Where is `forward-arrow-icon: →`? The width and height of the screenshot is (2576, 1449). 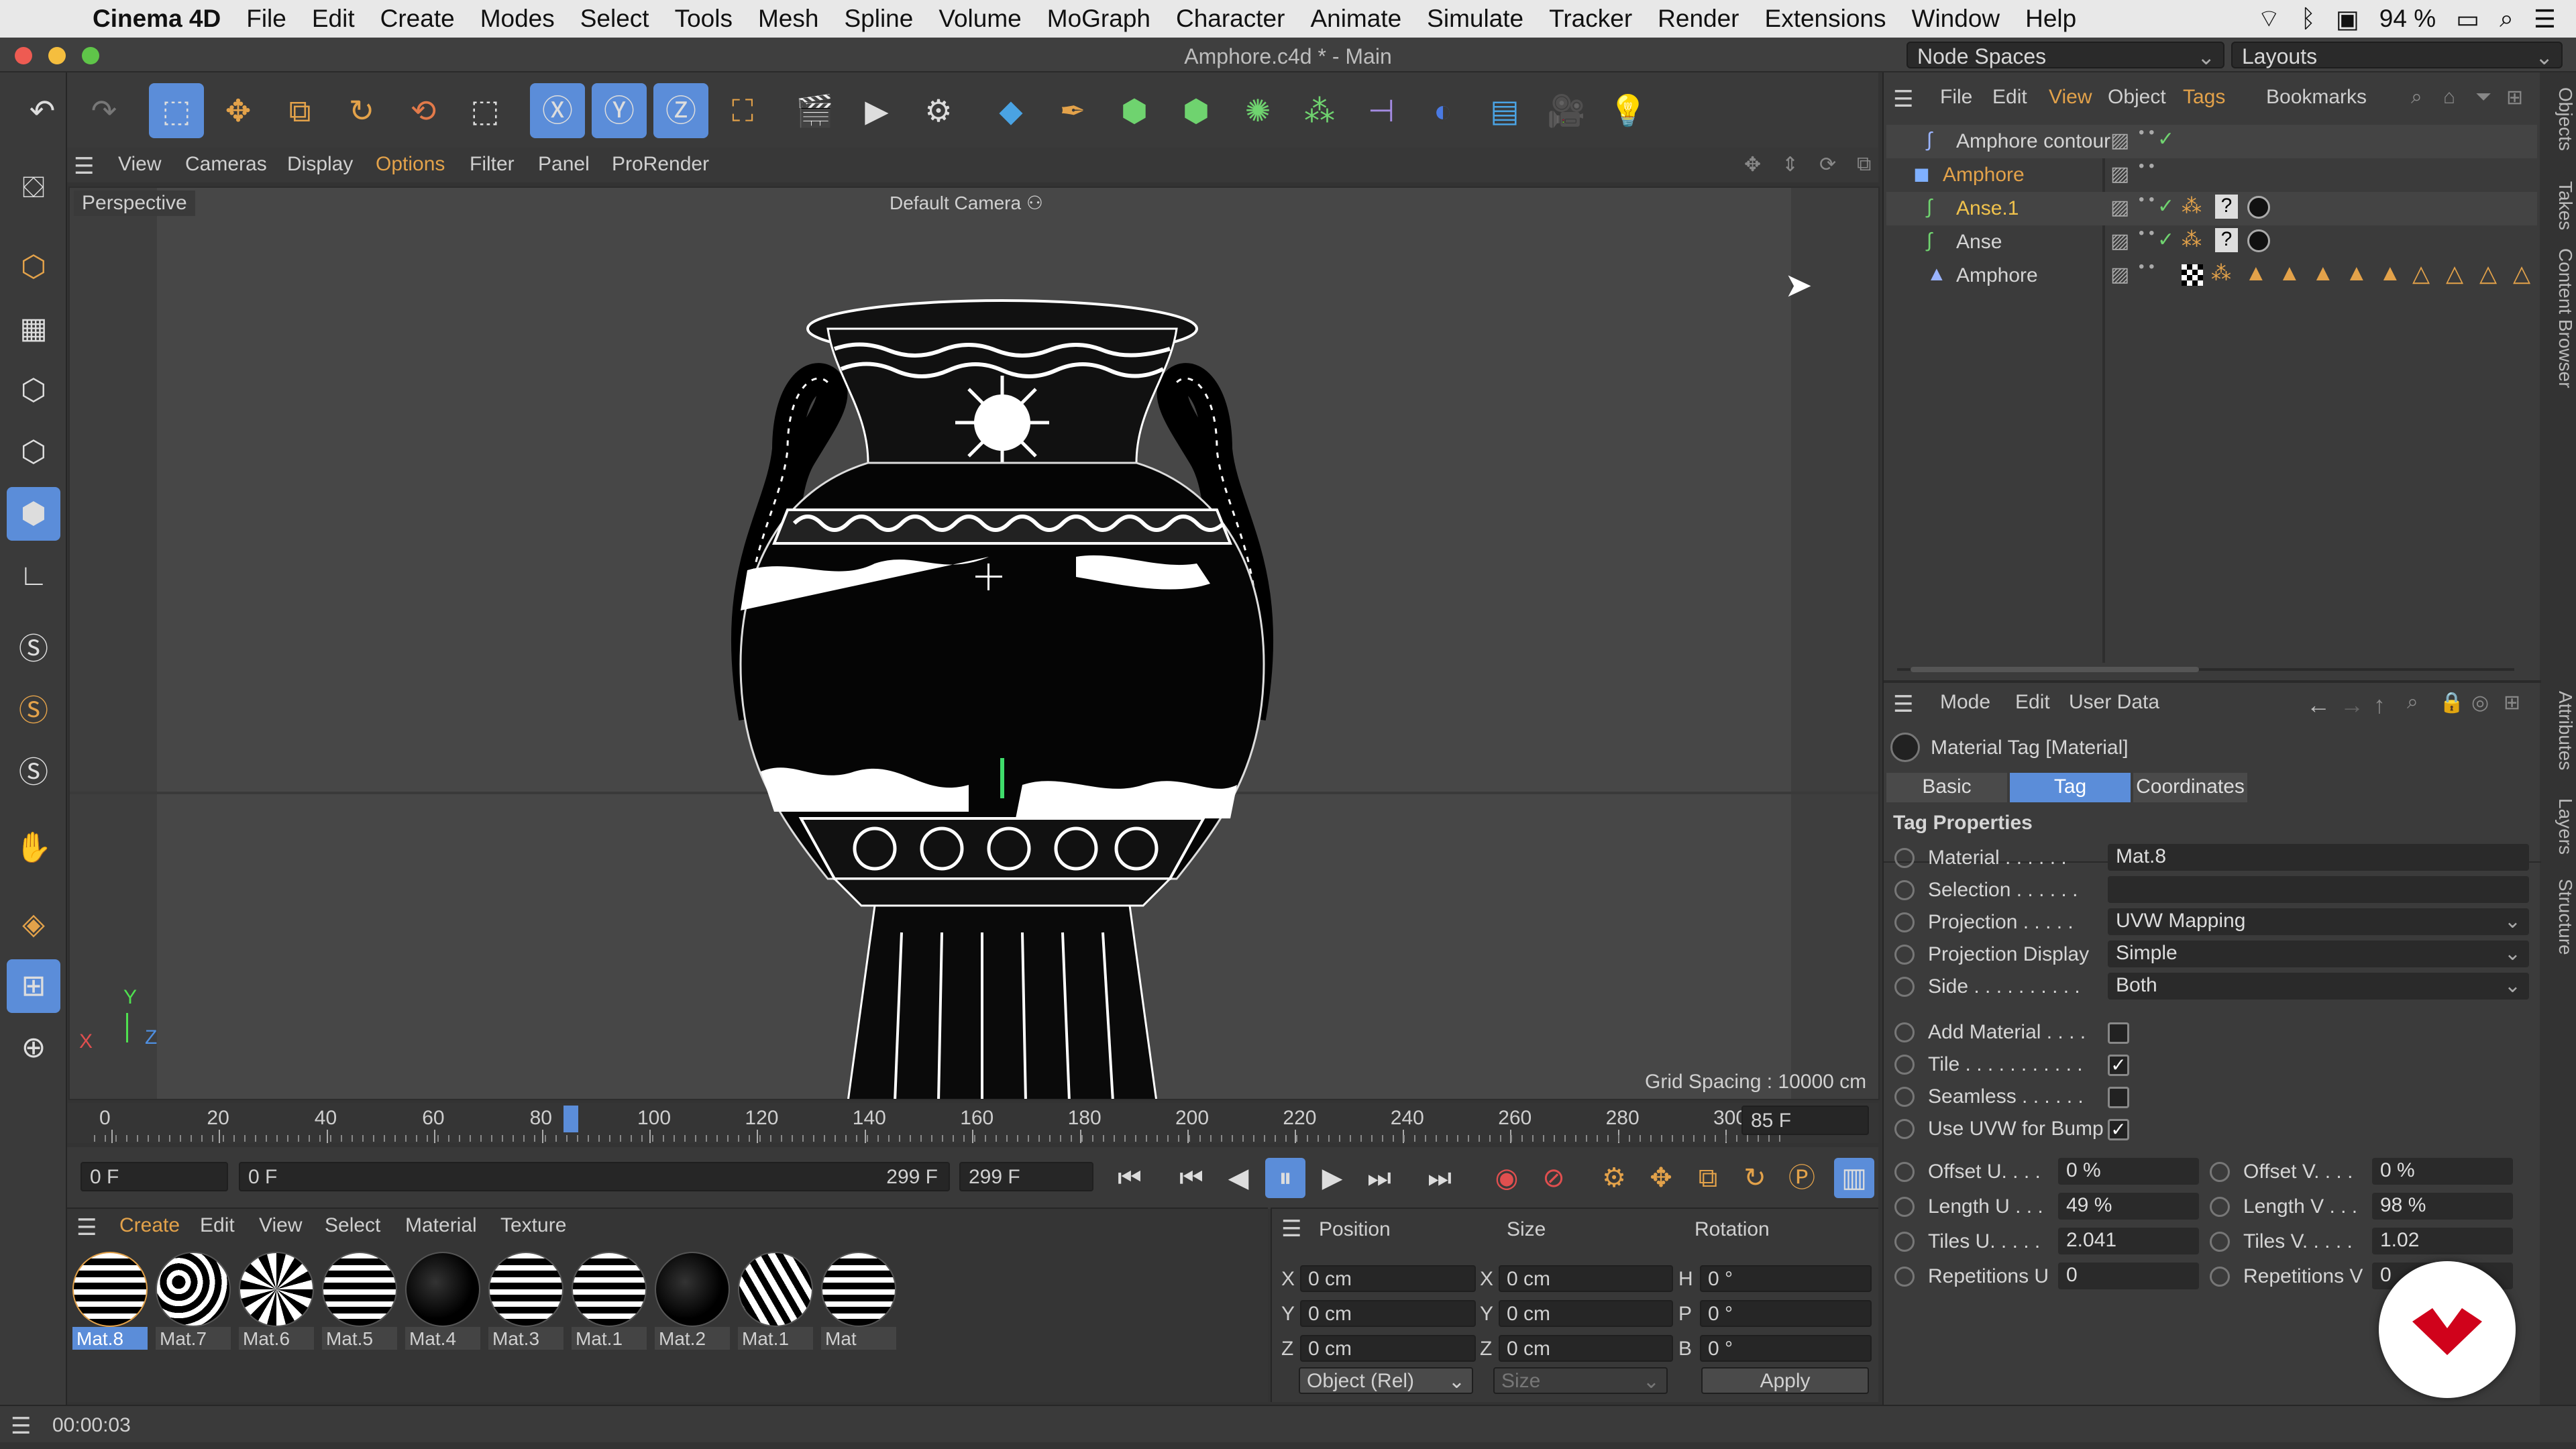
forward-arrow-icon: → is located at coordinates (2352, 705).